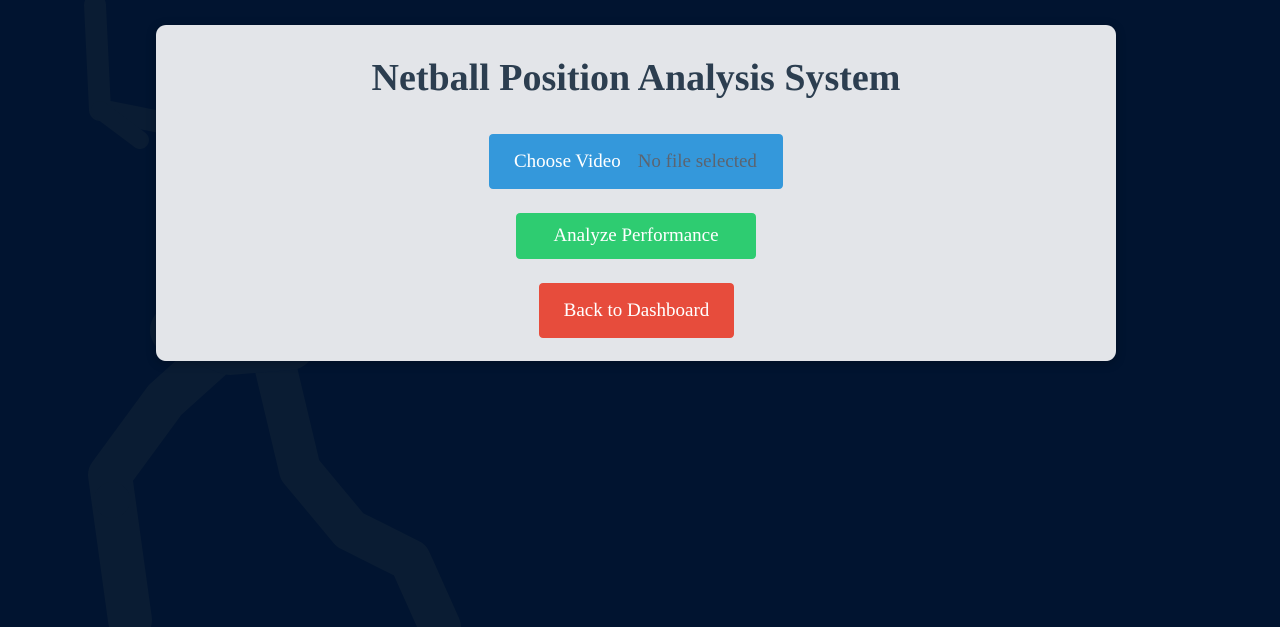 The image size is (1280, 627). I want to click on choose-video-label: Choose Video, so click(567, 162).